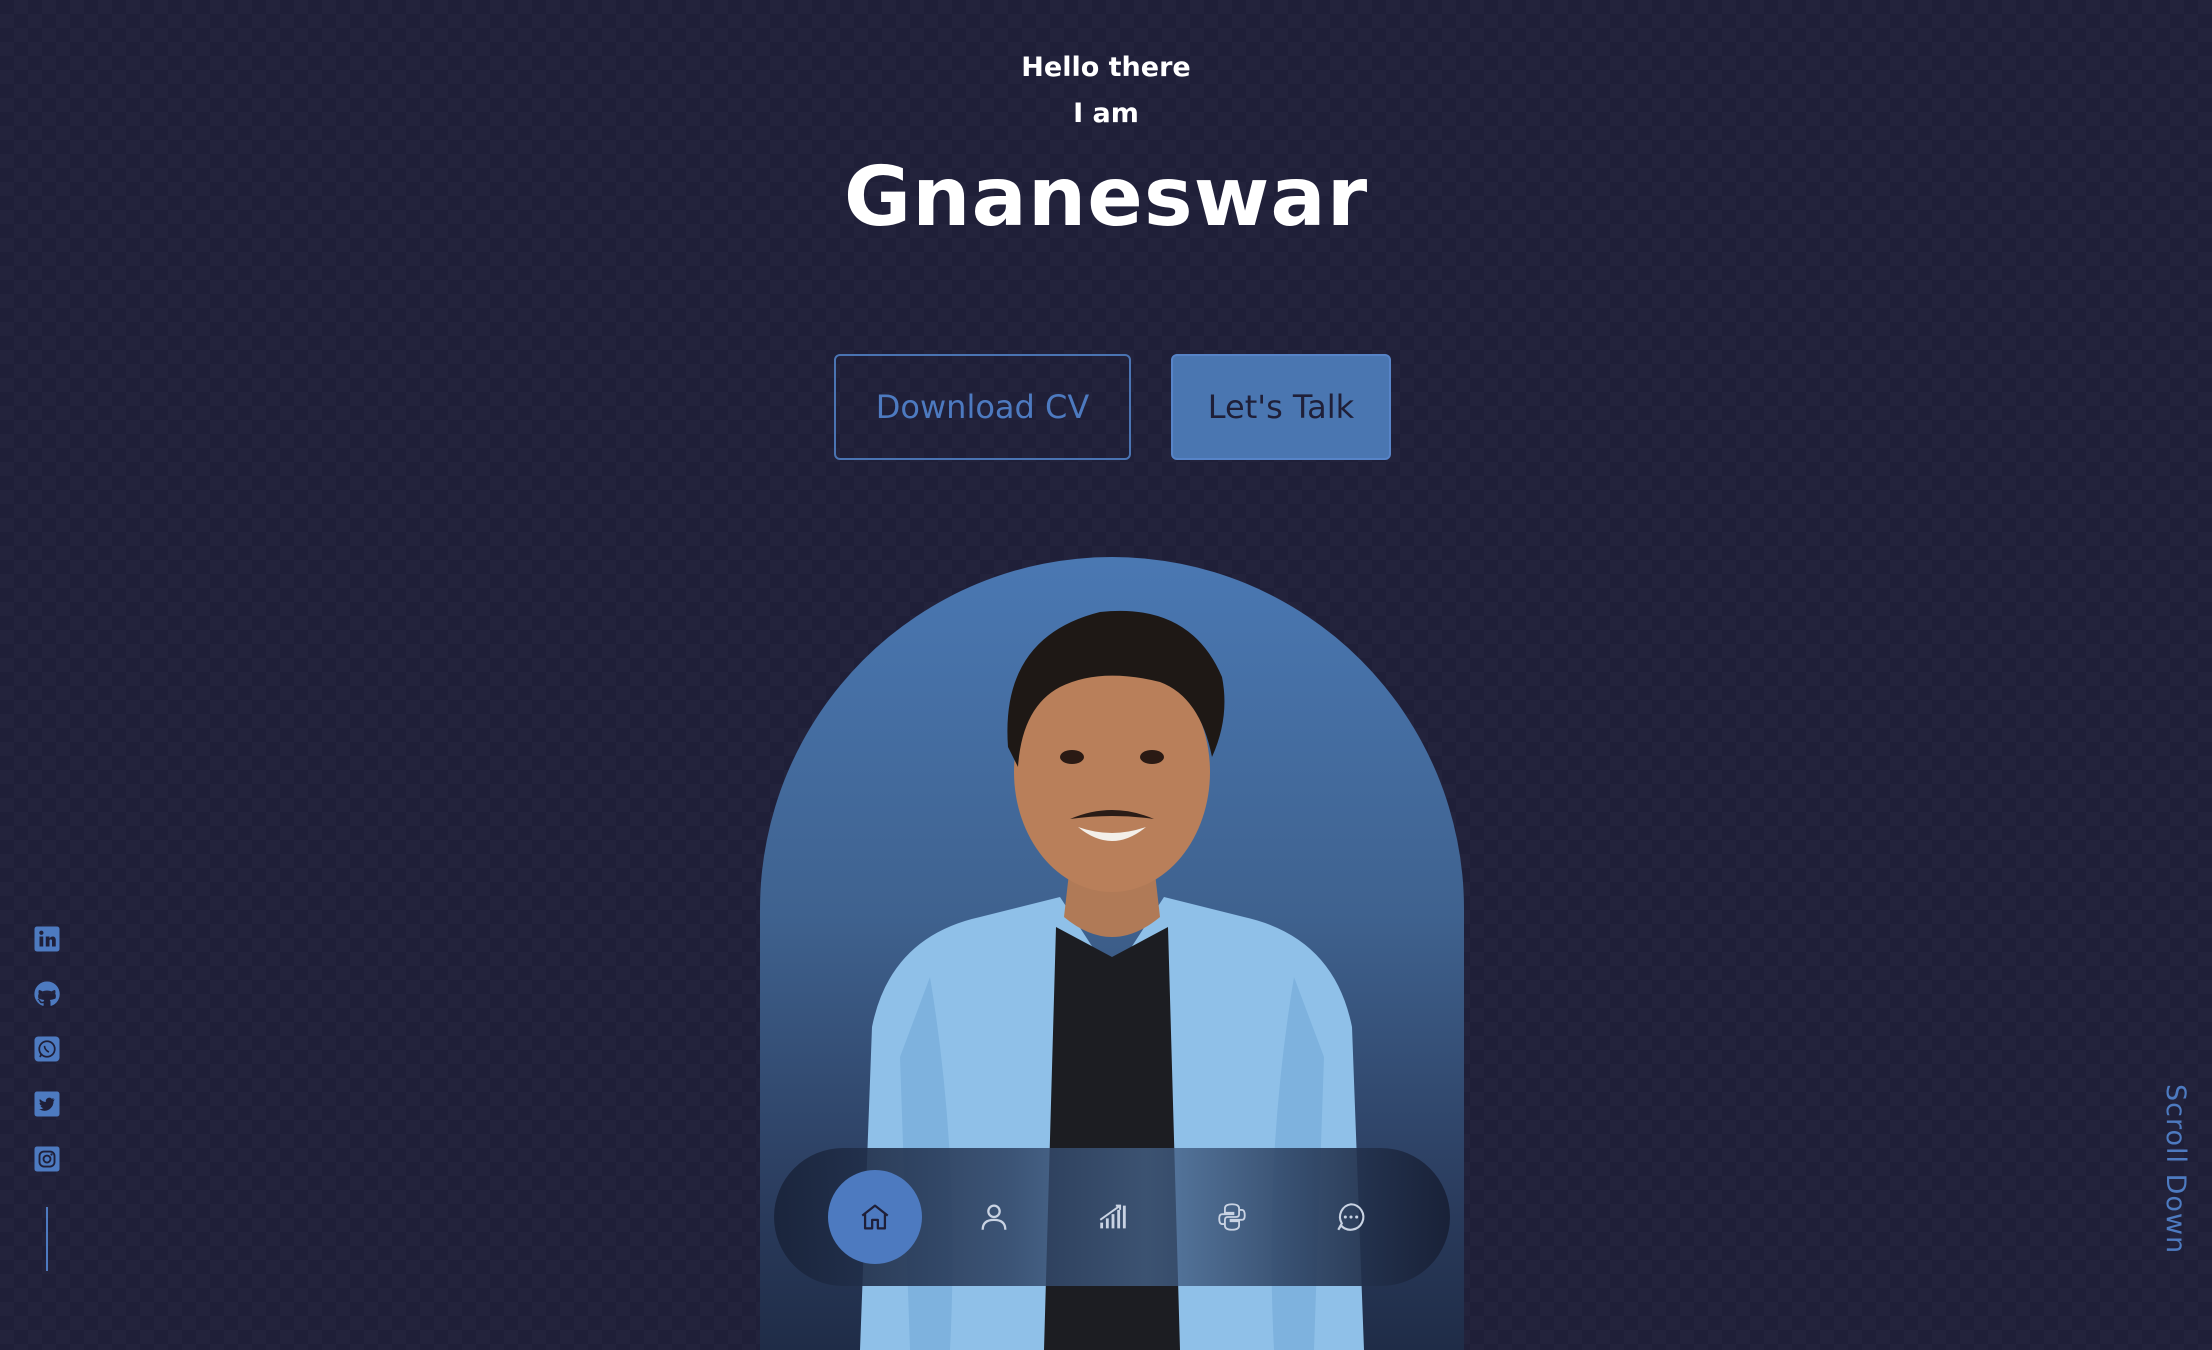  Describe the element at coordinates (1106, 197) in the screenshot. I see `page-title: Gnaneswar` at that location.